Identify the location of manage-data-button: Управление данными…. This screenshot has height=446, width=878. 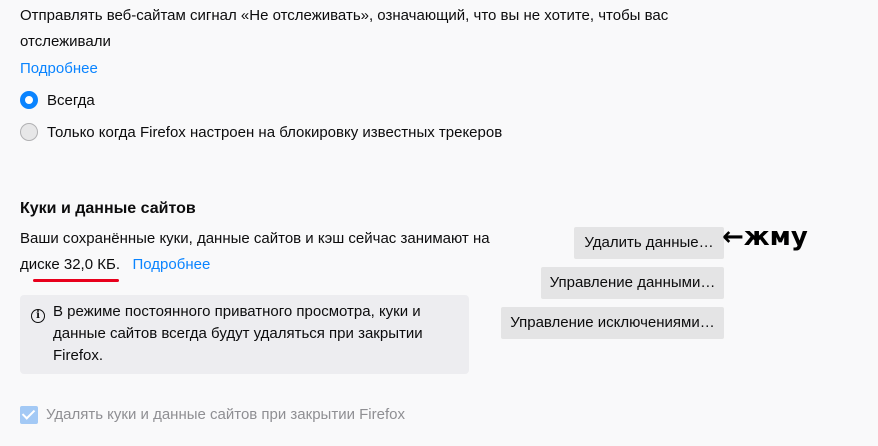
(632, 283).